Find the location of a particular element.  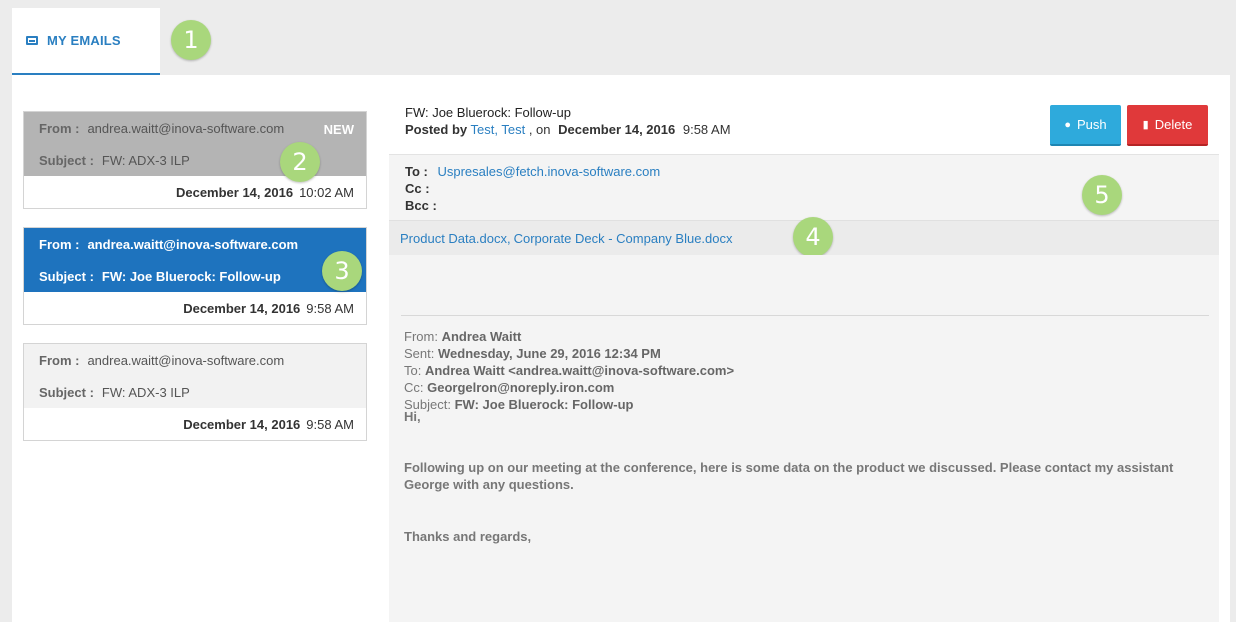

inbox-icon is located at coordinates (32, 40).